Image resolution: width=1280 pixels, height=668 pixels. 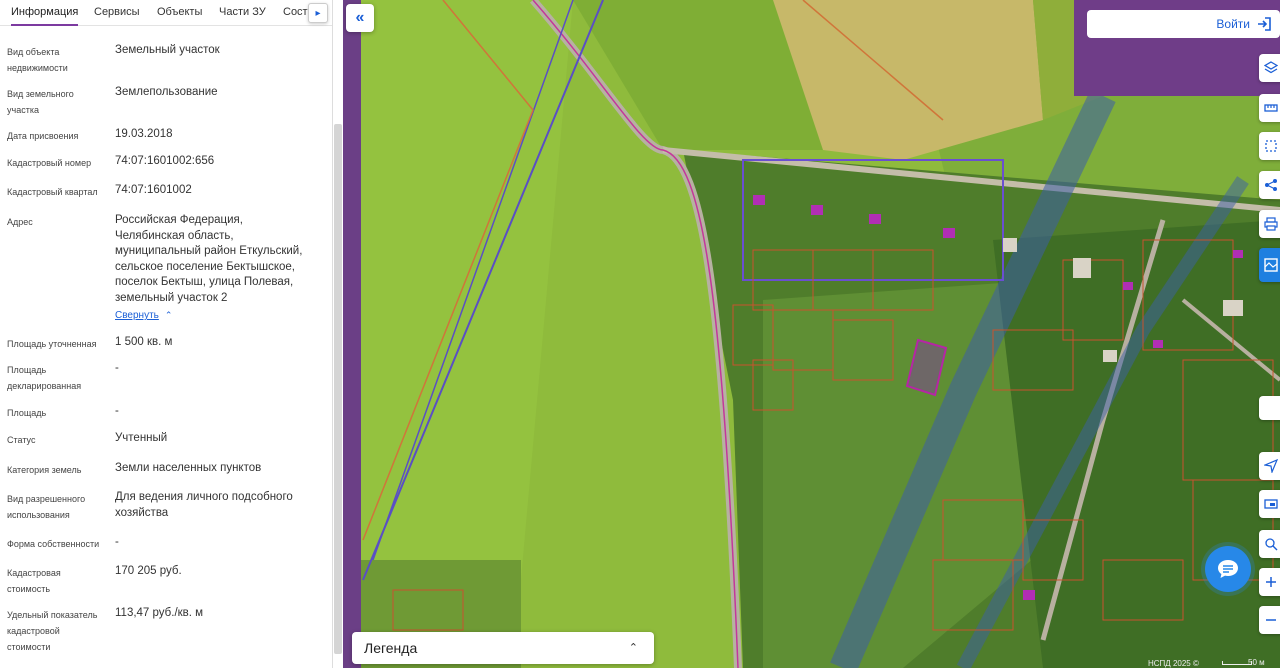 What do you see at coordinates (46, 507) in the screenshot?
I see `field-label: Вид разрешенного использования` at bounding box center [46, 507].